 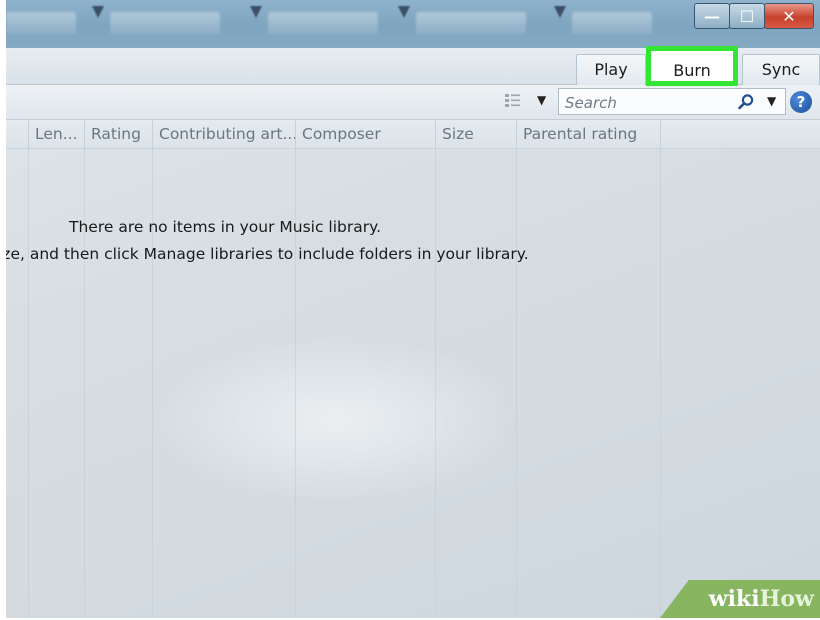 What do you see at coordinates (475, 134) in the screenshot?
I see `column-size: Size` at bounding box center [475, 134].